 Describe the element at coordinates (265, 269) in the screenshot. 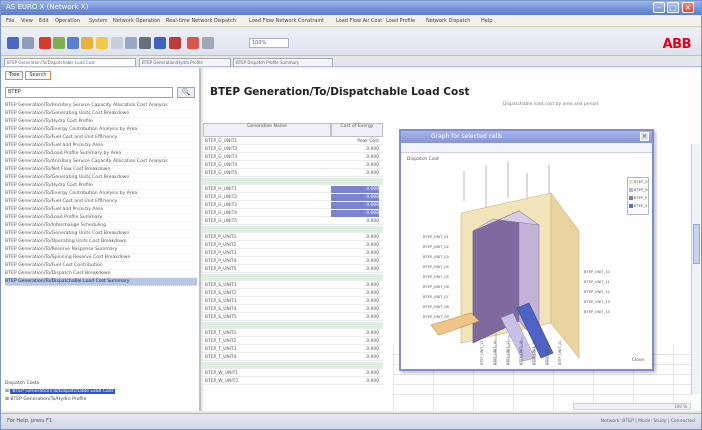

I see `cell-name: BTEP_P_UNIT5` at that location.